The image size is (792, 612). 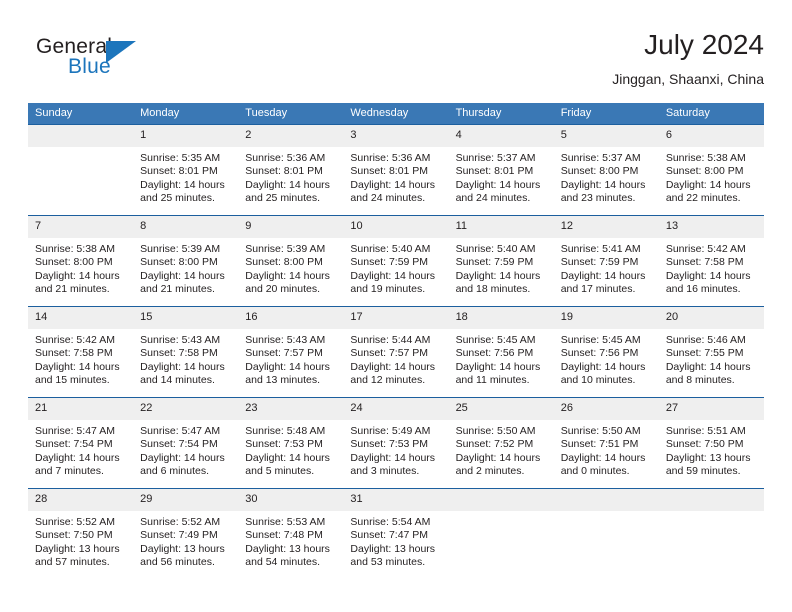 What do you see at coordinates (69, 471) in the screenshot?
I see `daylight-duration-line2: and 7 minutes.` at bounding box center [69, 471].